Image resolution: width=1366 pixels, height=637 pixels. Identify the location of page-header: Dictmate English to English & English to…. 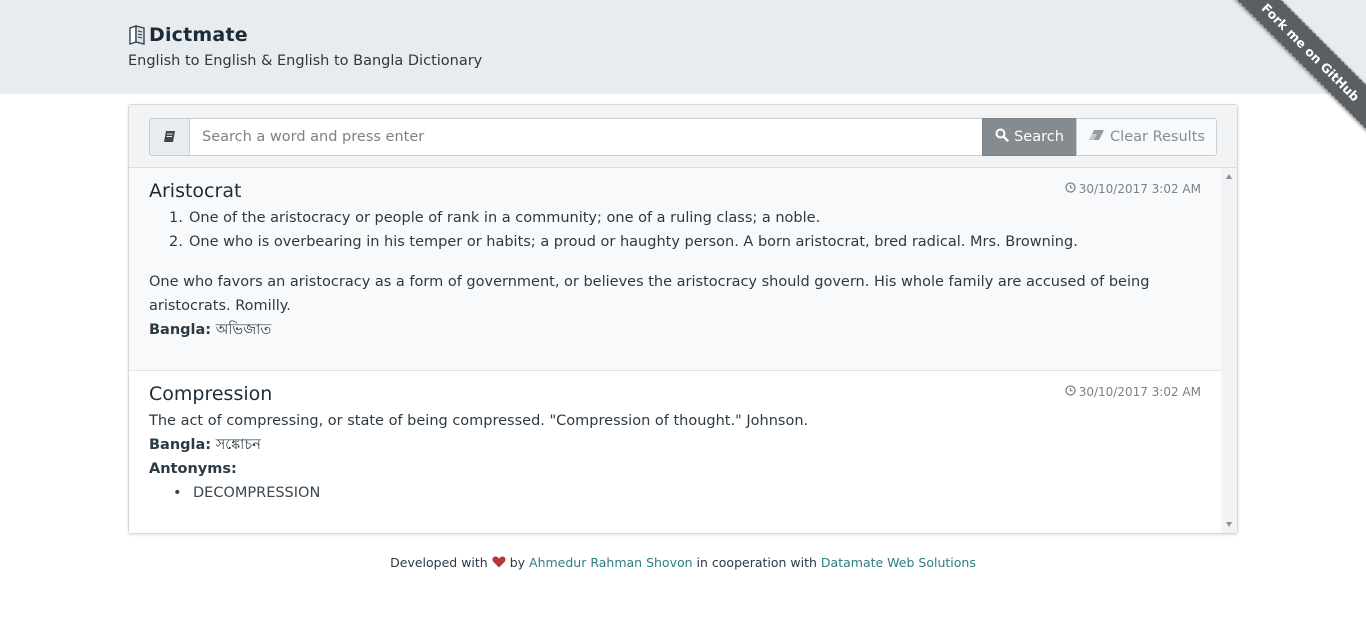
(683, 47).